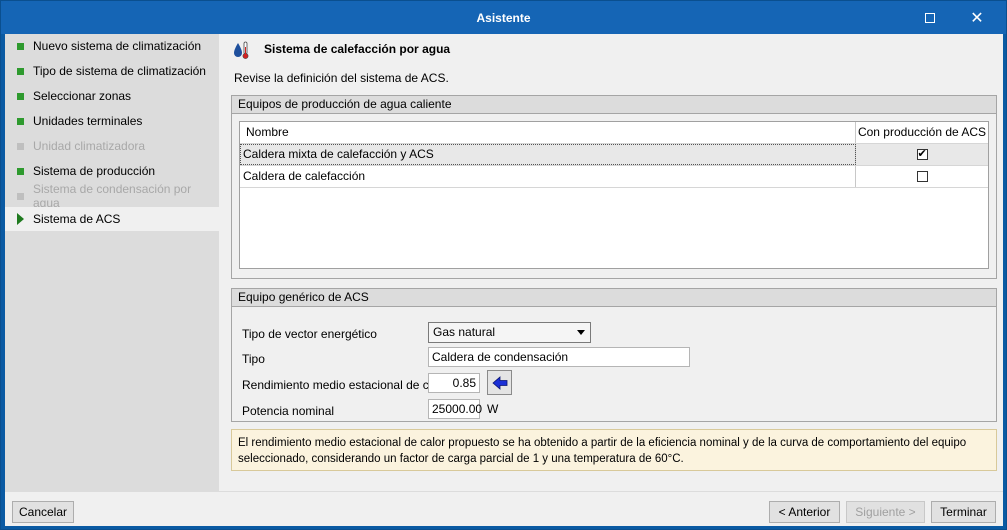 The height and width of the screenshot is (530, 1007). Describe the element at coordinates (614, 105) in the screenshot. I see `equipment-group-title: Equipos de producción de agua caliente` at that location.